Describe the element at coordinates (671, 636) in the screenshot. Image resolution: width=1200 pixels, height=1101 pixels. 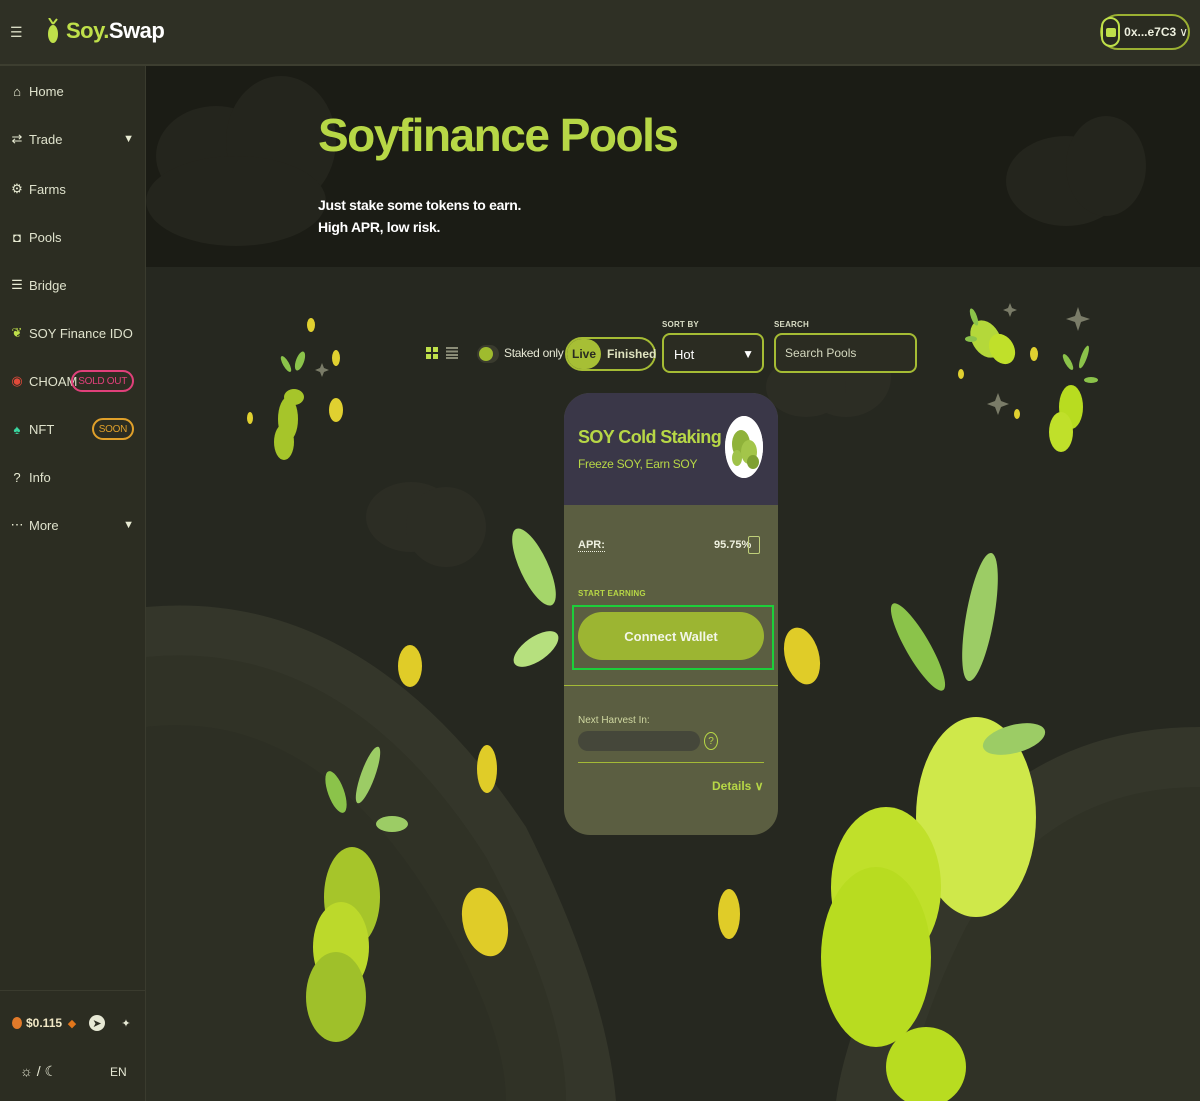
I see `connect-wallet-button: Connect Wallet` at that location.